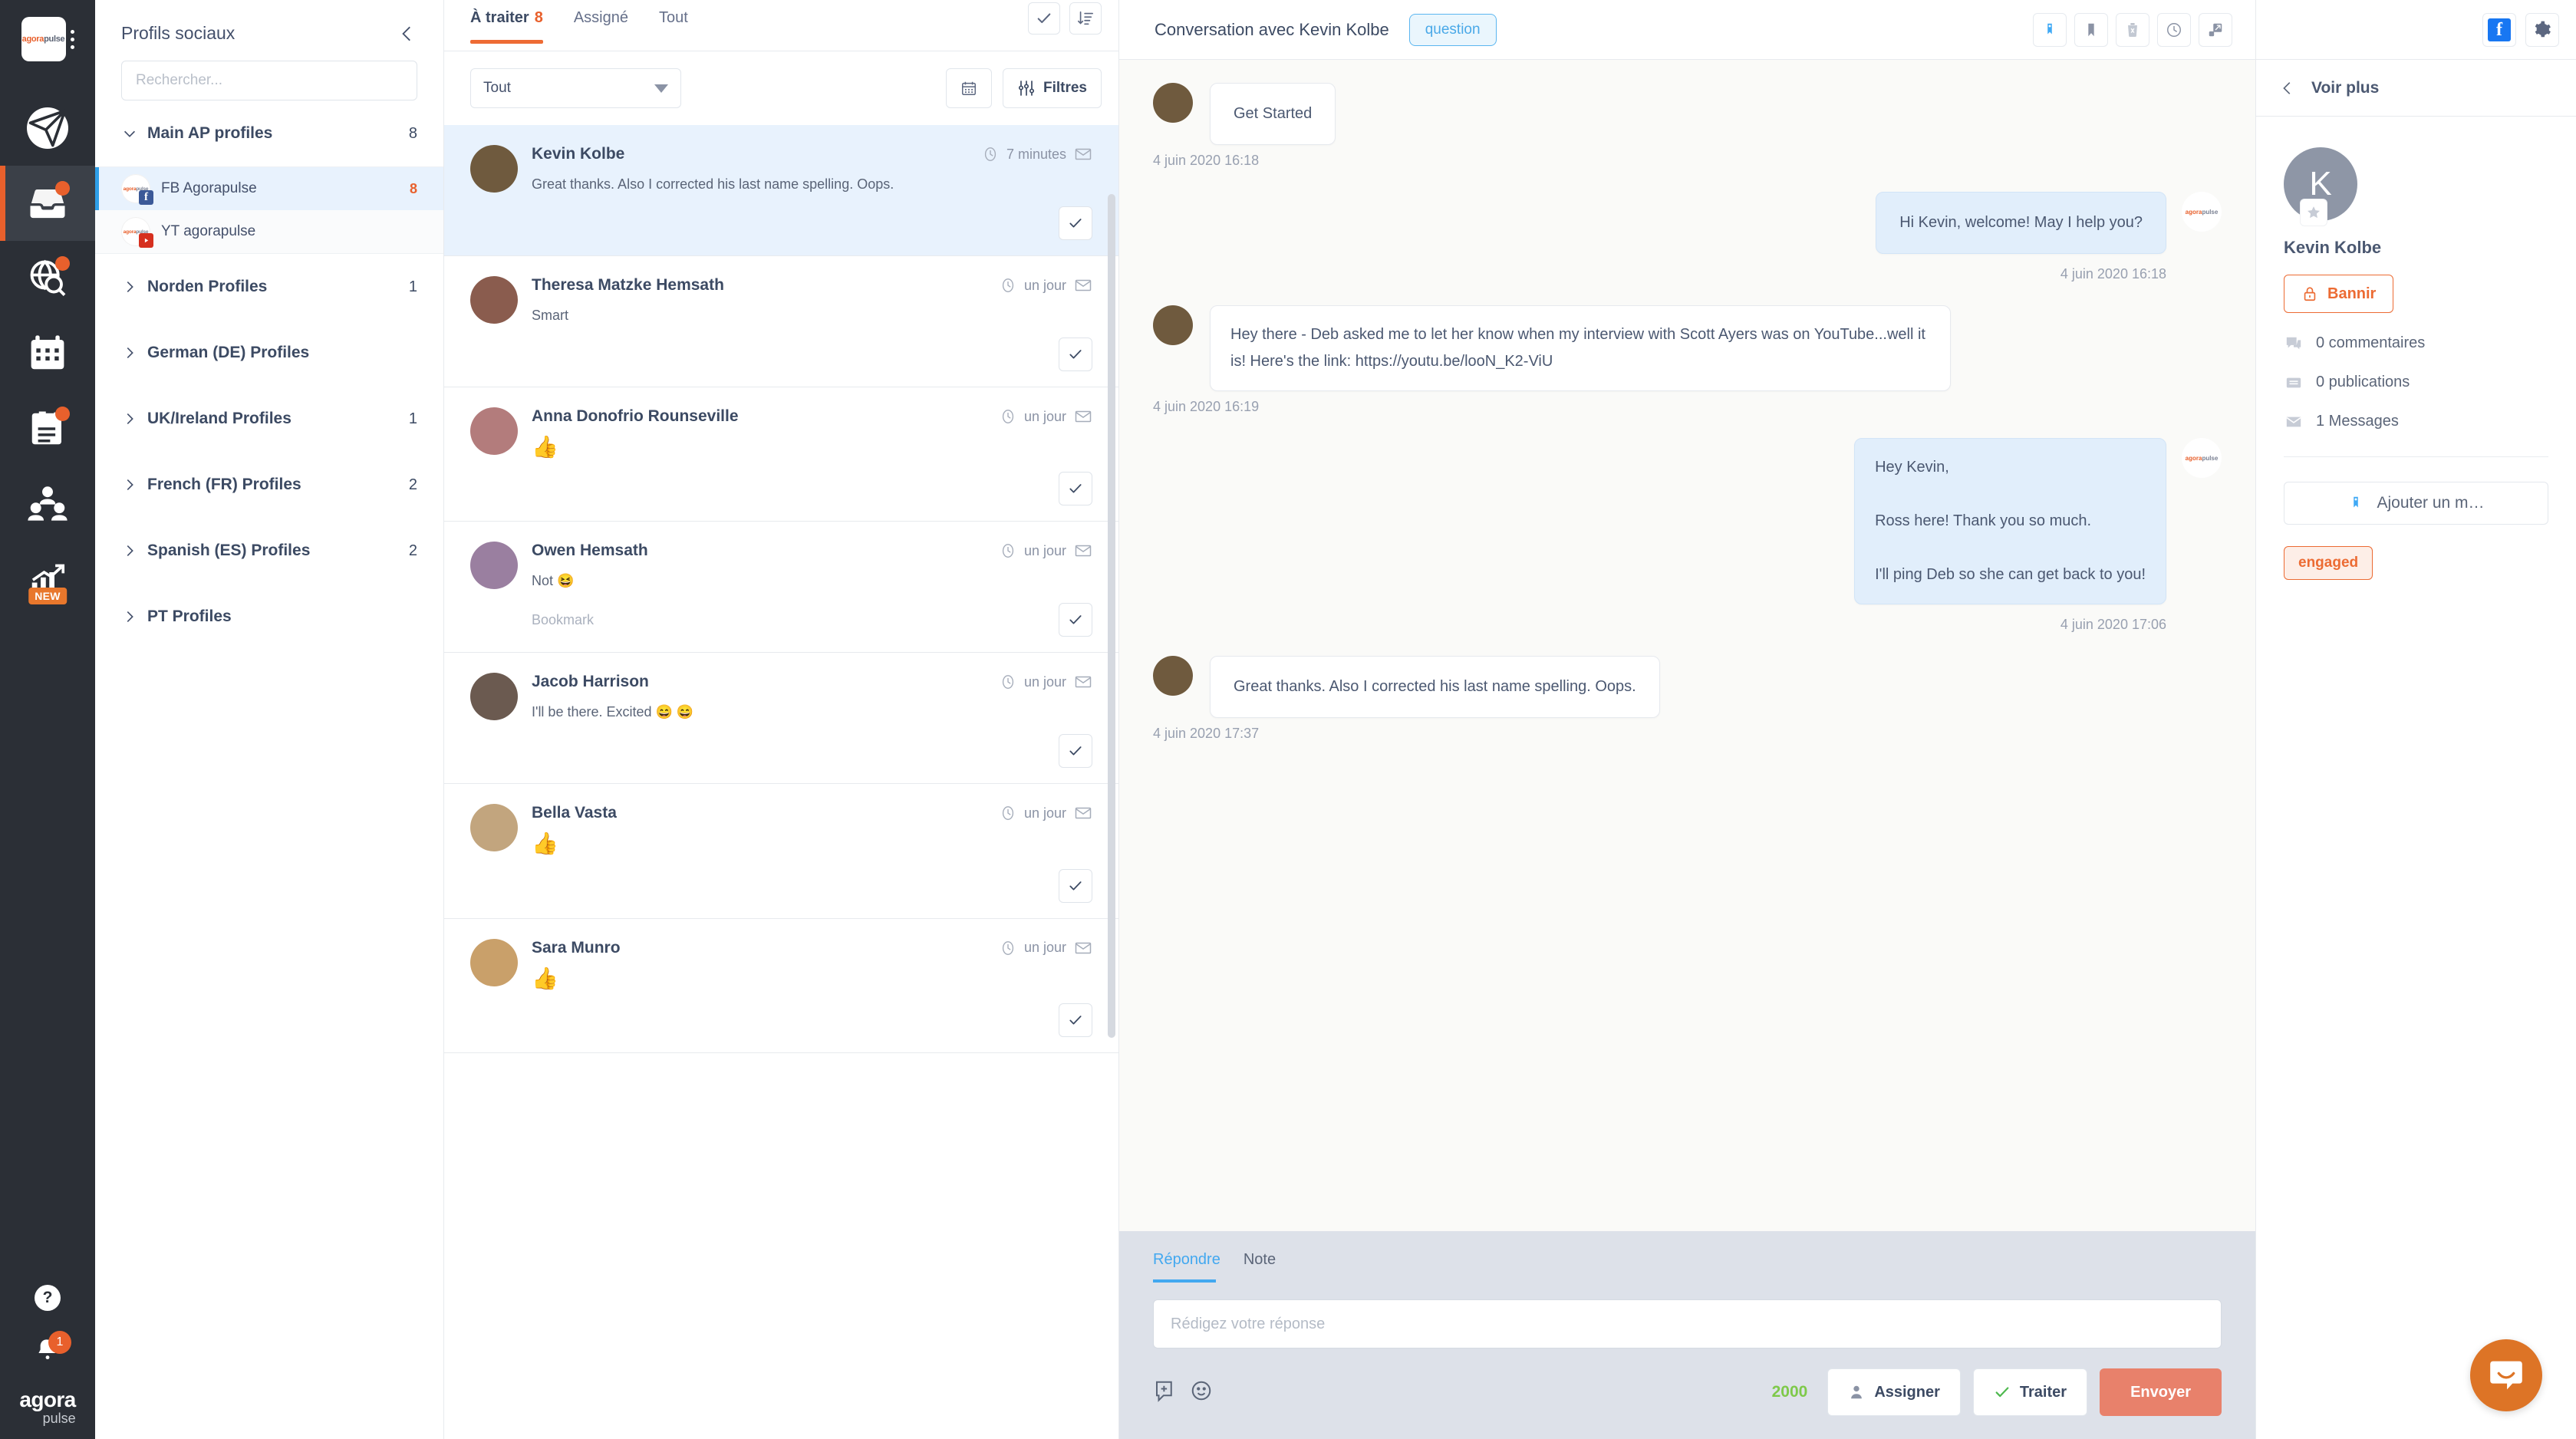  Describe the element at coordinates (1201, 1392) in the screenshot. I see `emoji-icon` at that location.